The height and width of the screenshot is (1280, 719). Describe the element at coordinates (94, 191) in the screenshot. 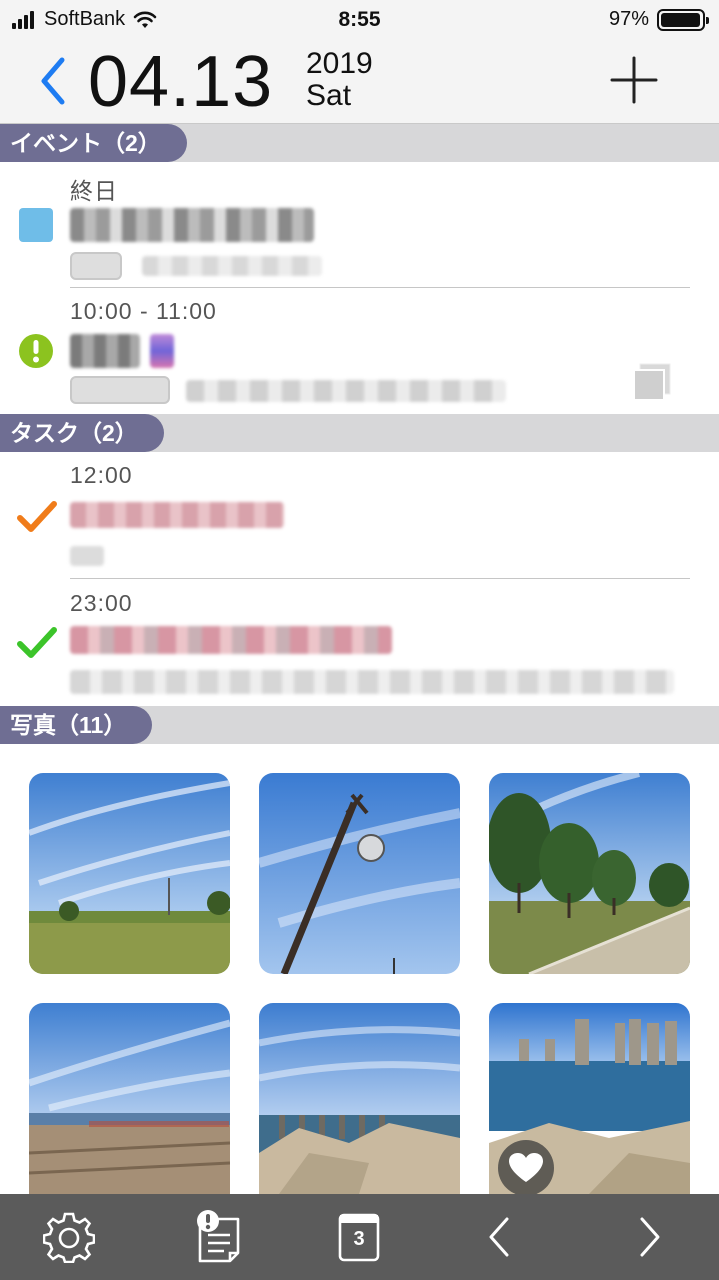

I see `event-time: 終日` at that location.